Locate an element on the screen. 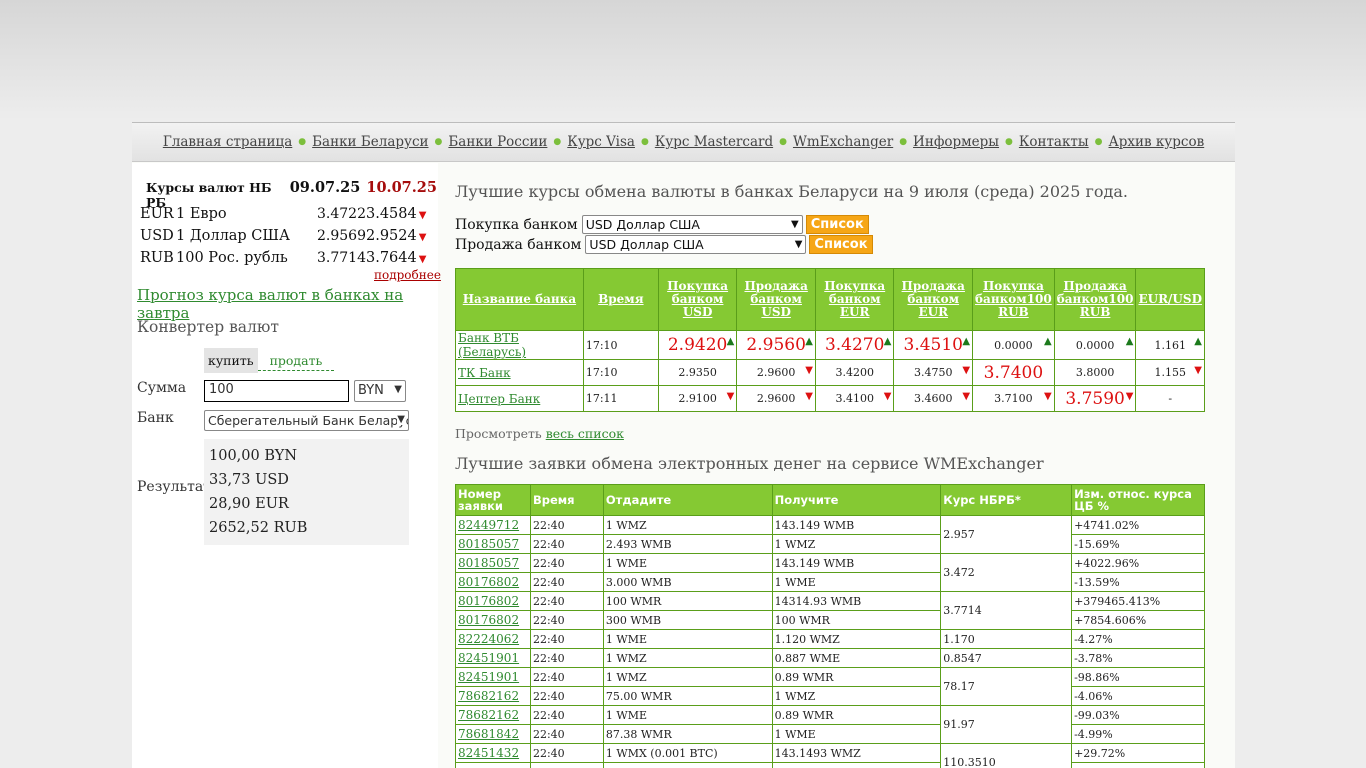  order-id-cell: 82451432 is located at coordinates (493, 753).